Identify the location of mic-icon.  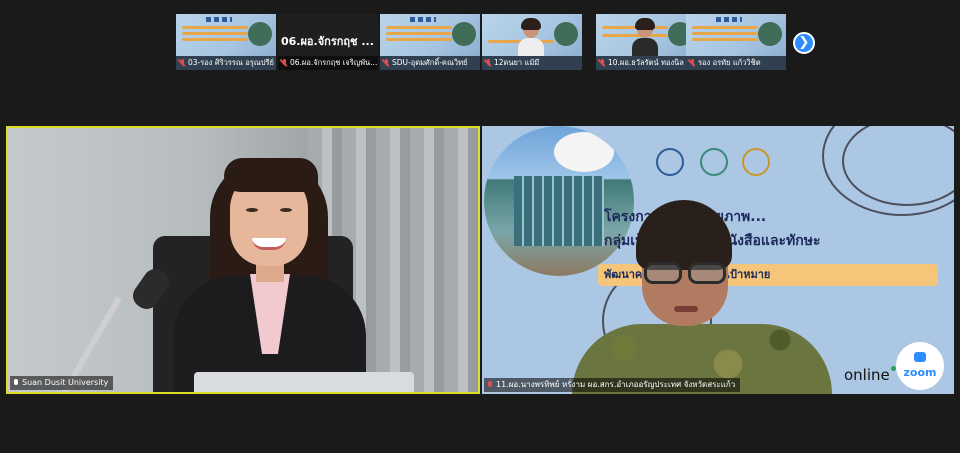
(16, 383).